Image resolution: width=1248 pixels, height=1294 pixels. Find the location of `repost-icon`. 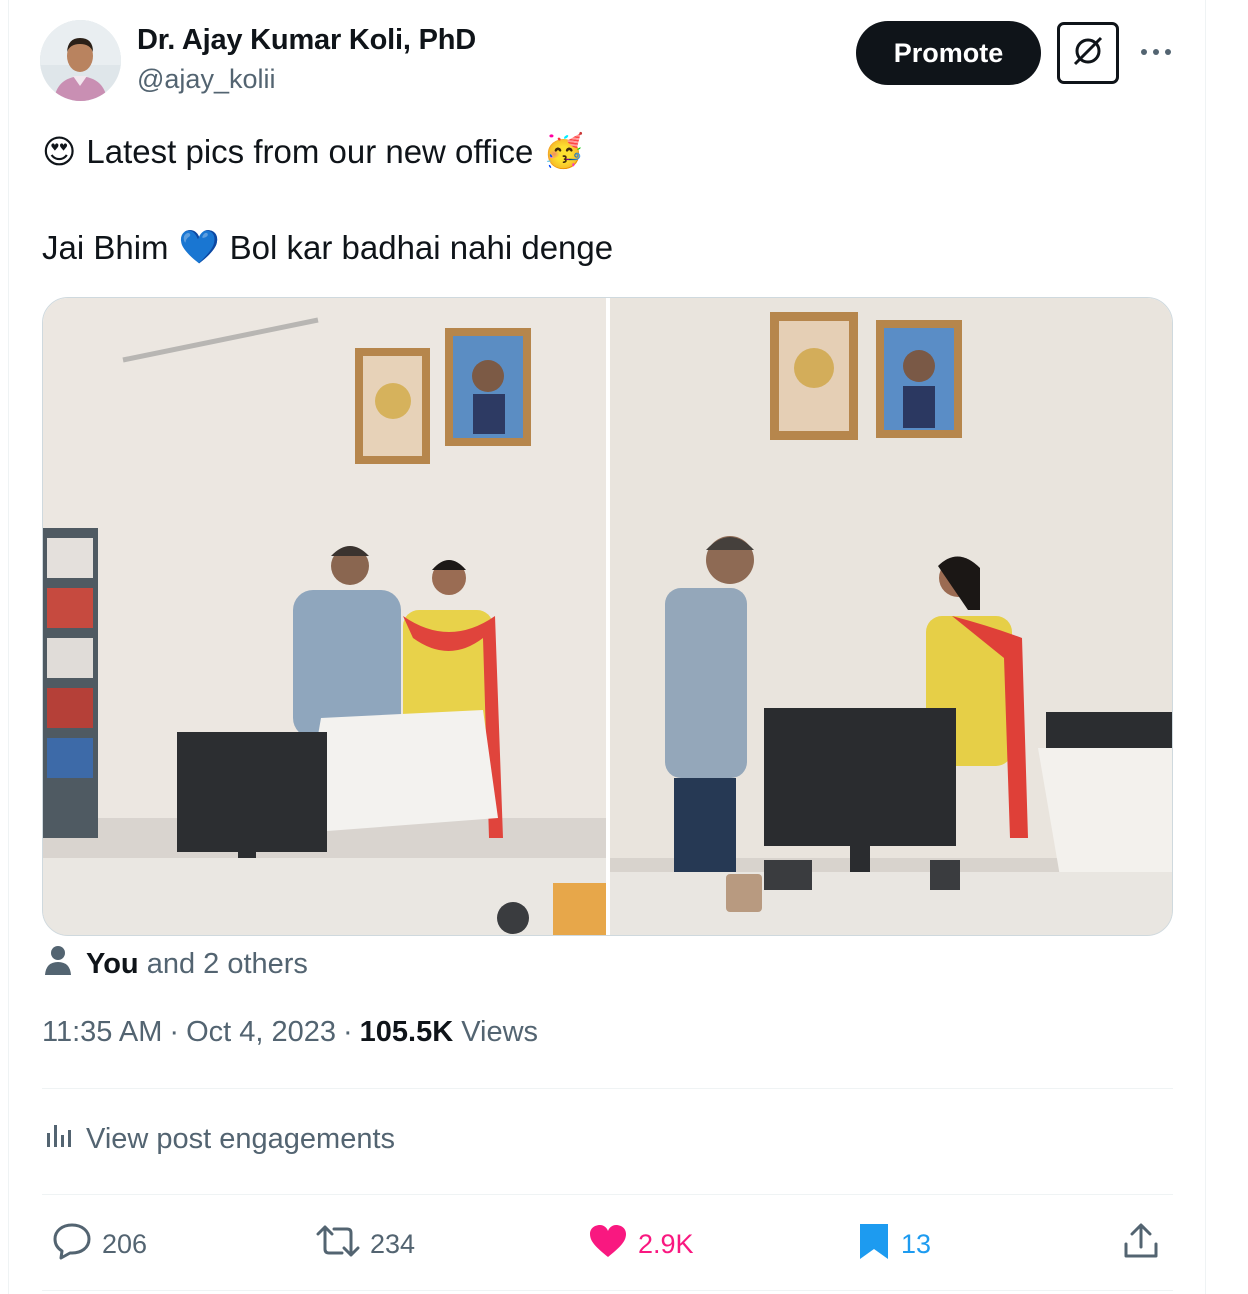

repost-icon is located at coordinates (338, 1244).